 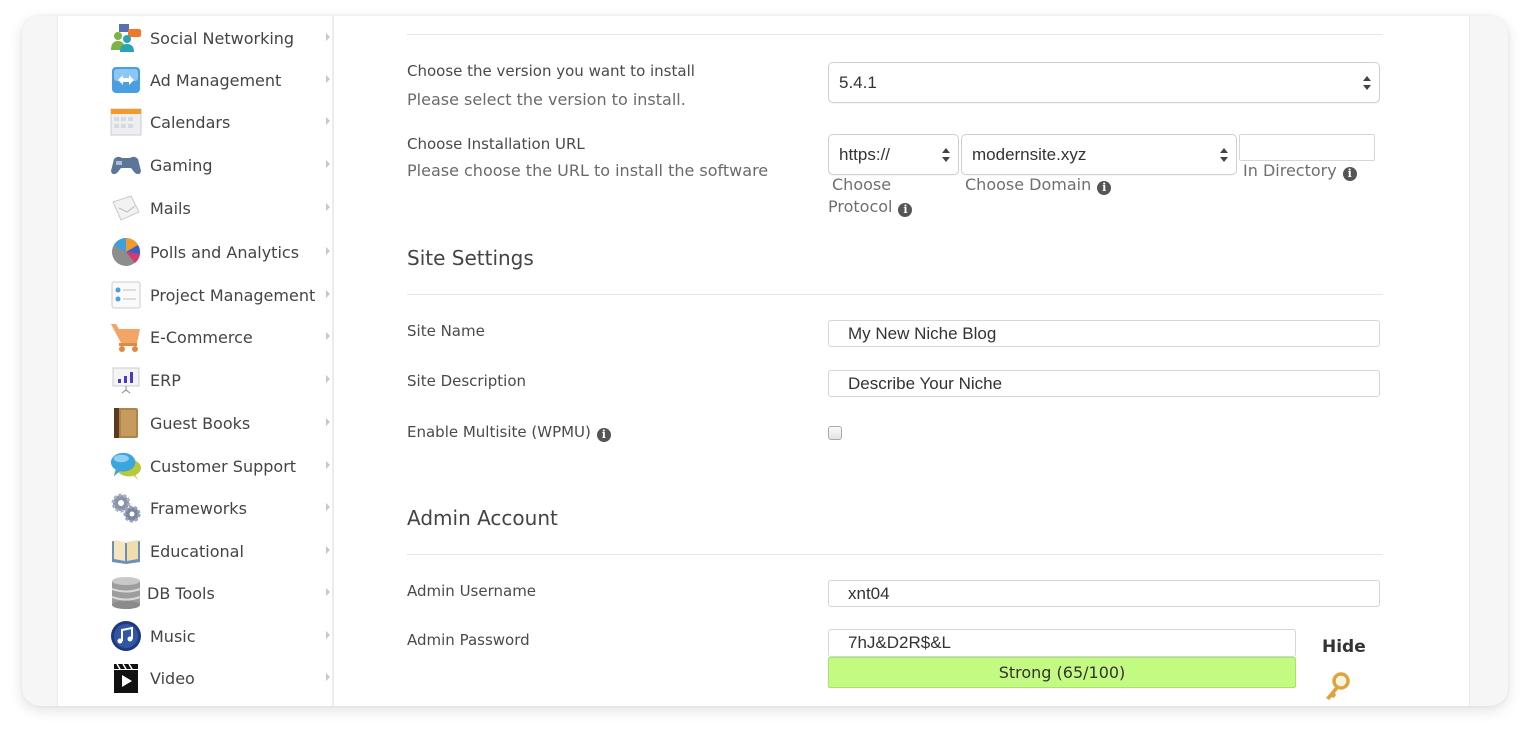 I want to click on version-label: Choose the version you want to install, so click(x=551, y=71).